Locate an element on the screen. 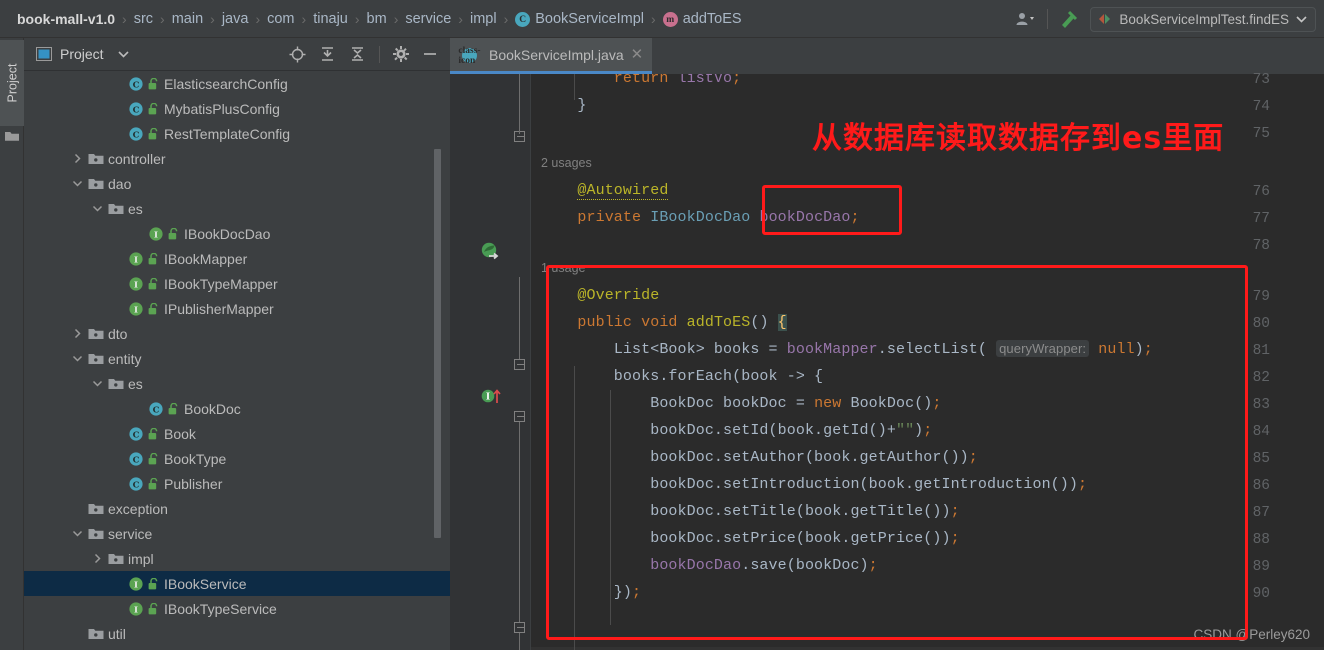 The height and width of the screenshot is (650, 1324). gear-icon is located at coordinates (401, 54).